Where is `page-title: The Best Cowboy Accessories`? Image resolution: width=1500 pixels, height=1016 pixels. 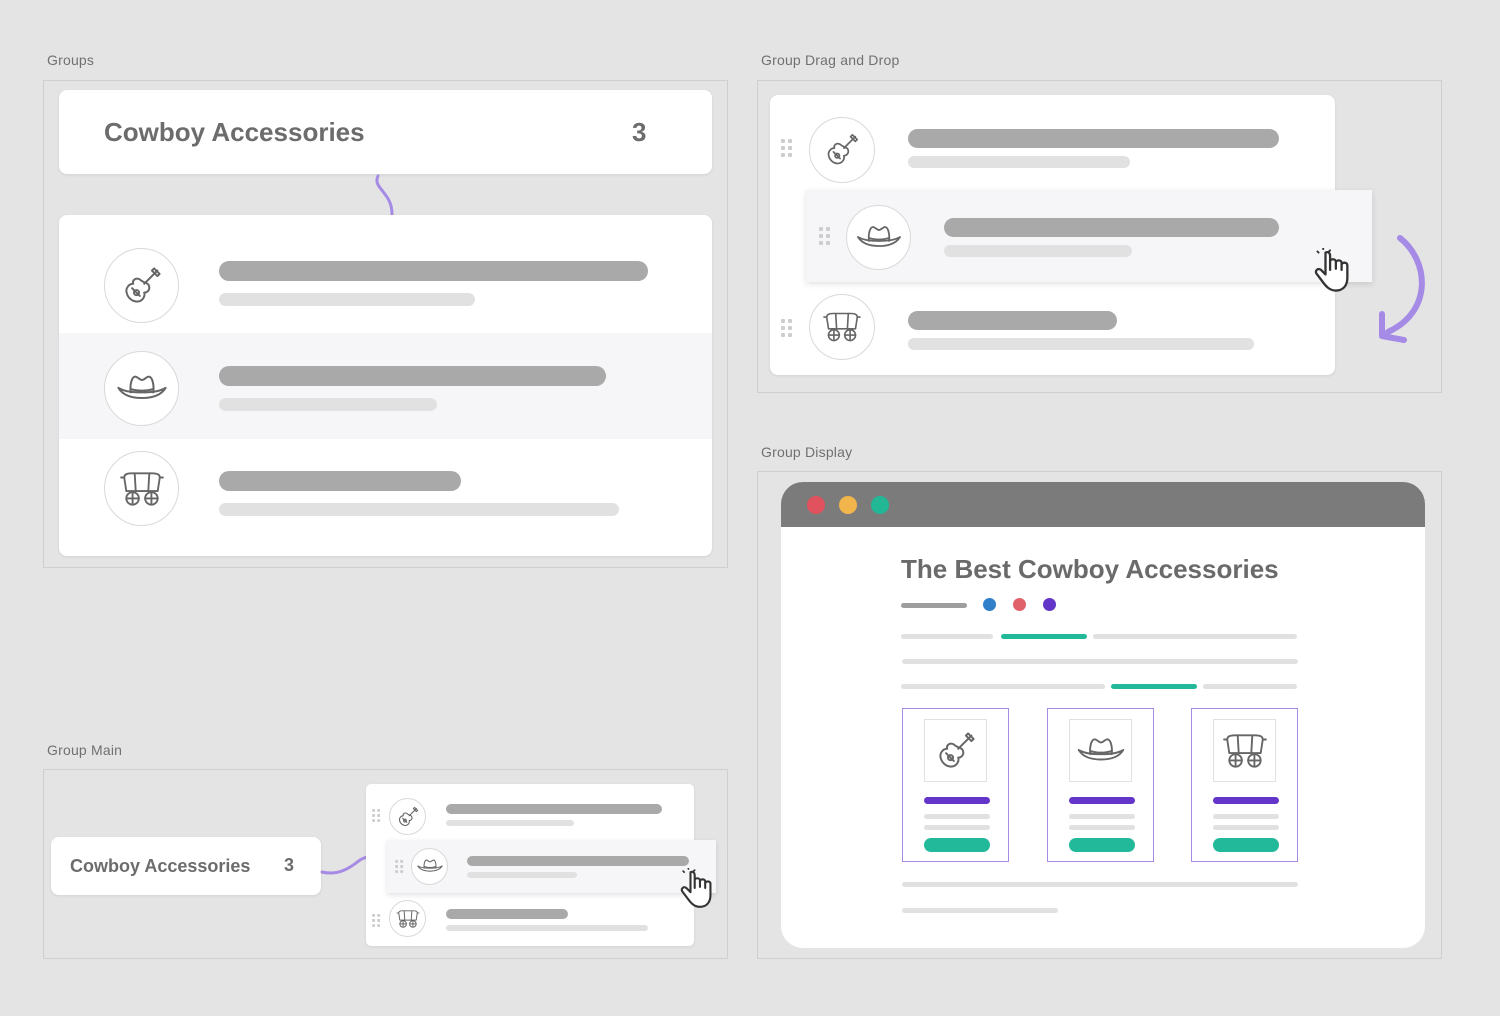
page-title: The Best Cowboy Accessories is located at coordinates (1090, 569).